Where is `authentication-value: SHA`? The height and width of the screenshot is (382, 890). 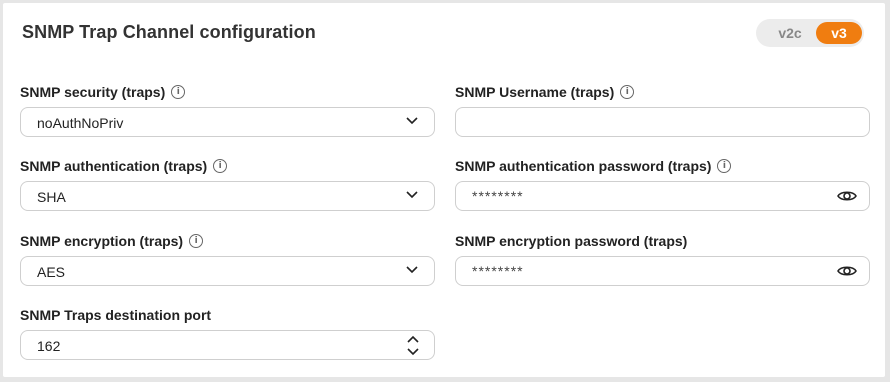
authentication-value: SHA is located at coordinates (51, 197).